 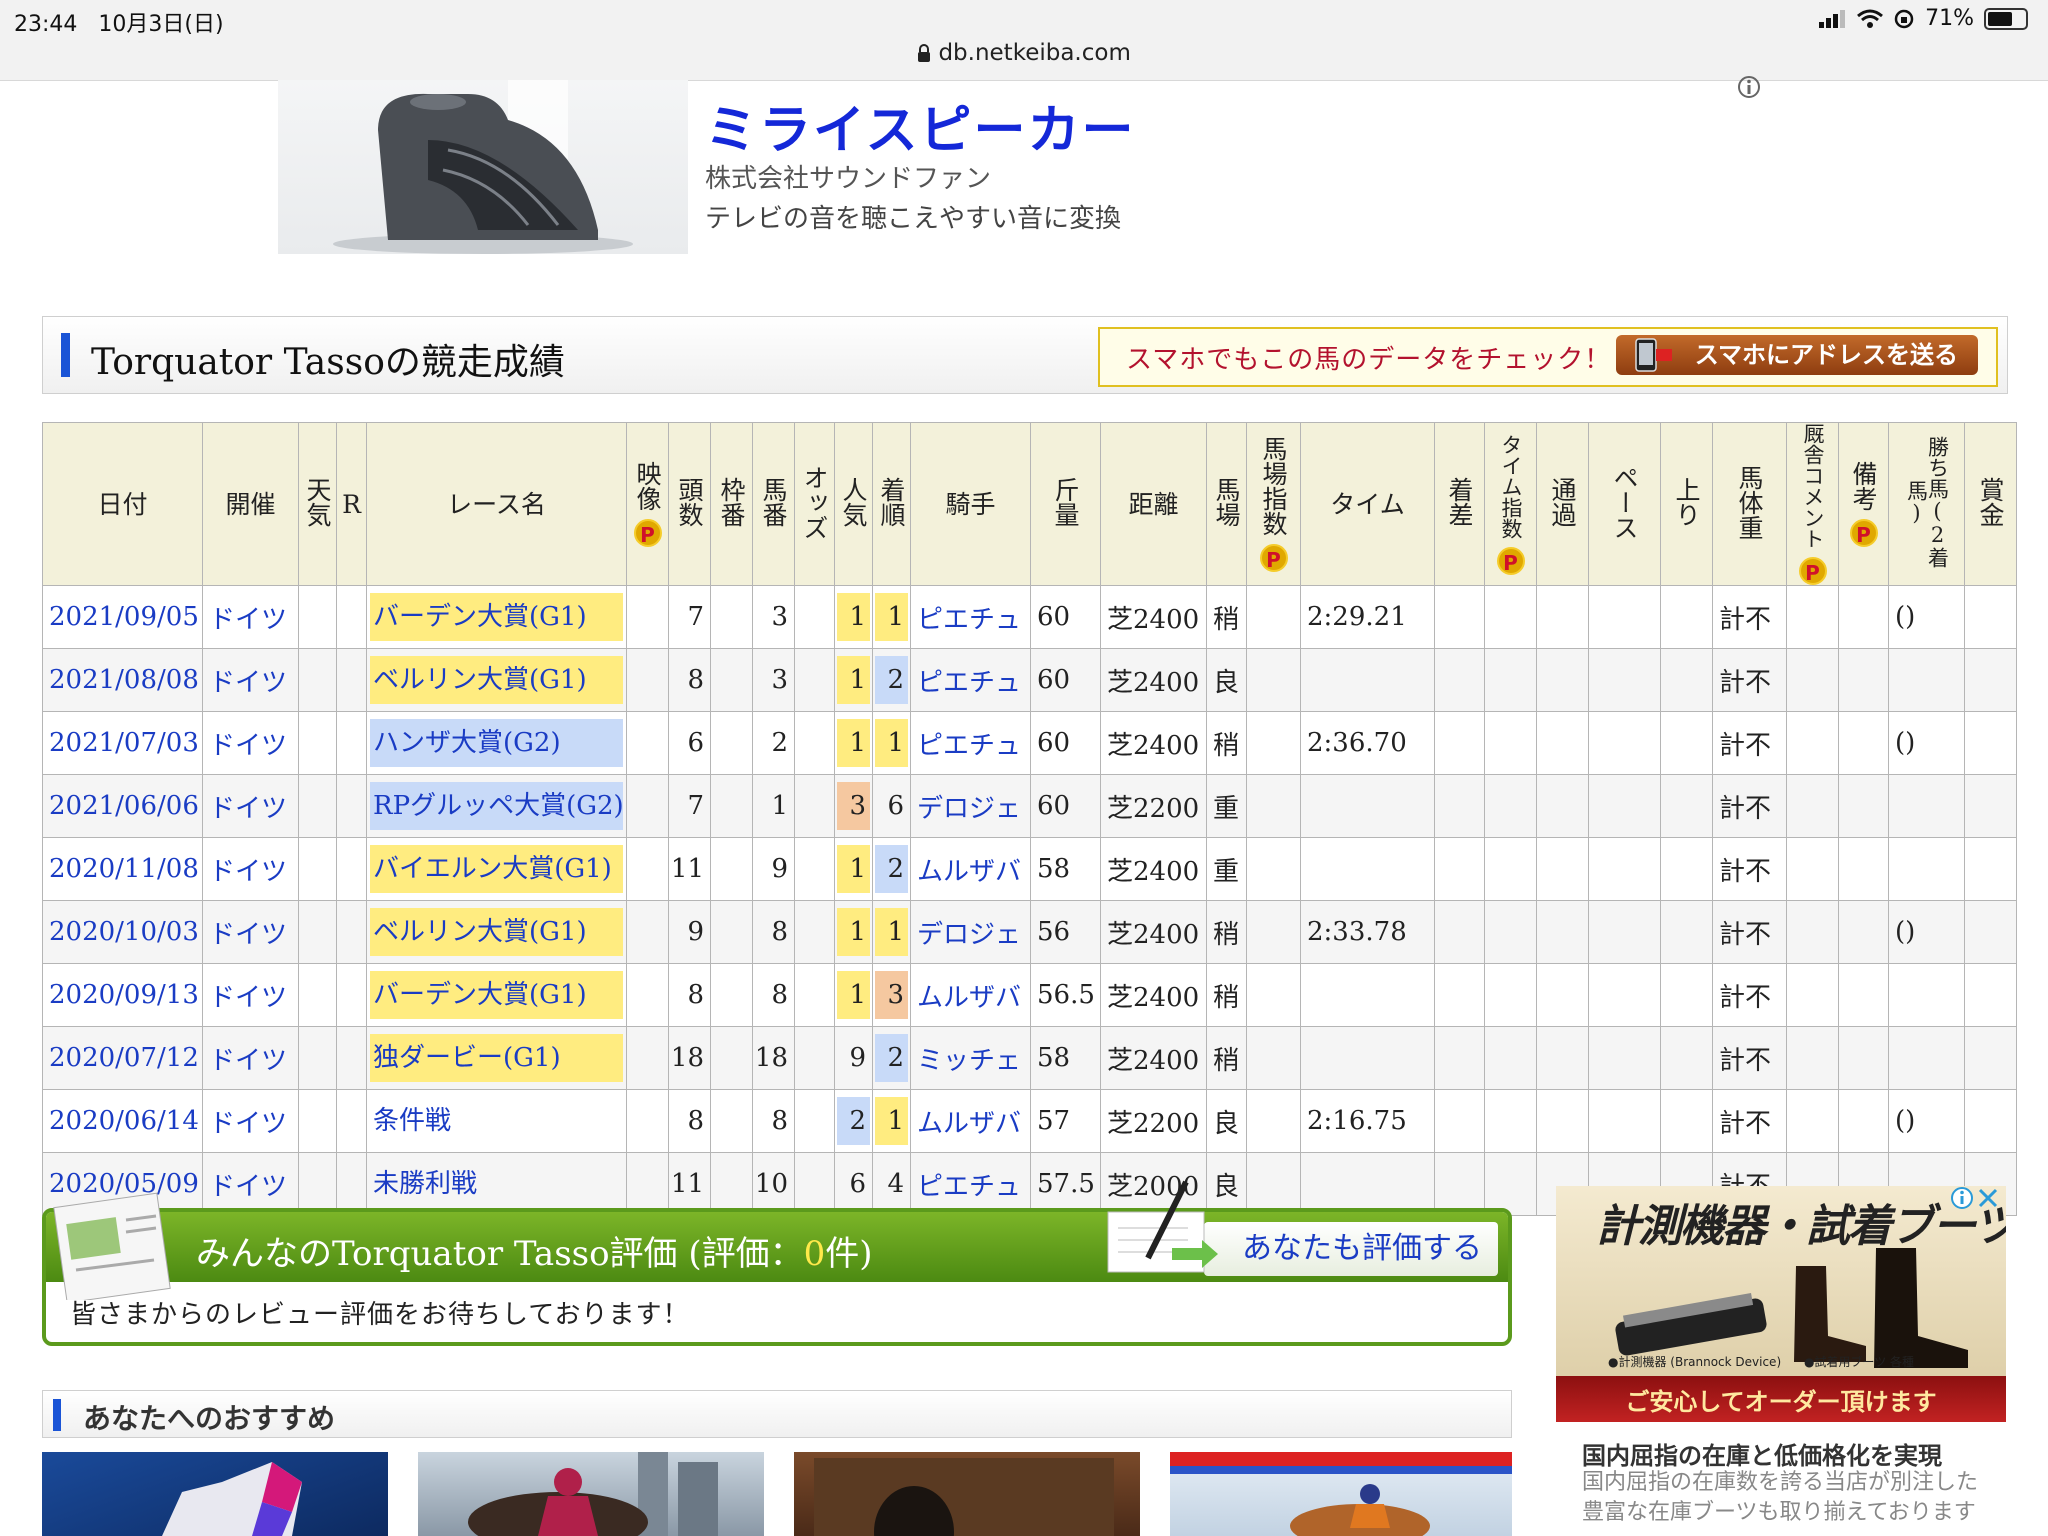 I want to click on cell-video, so click(x=647, y=1058).